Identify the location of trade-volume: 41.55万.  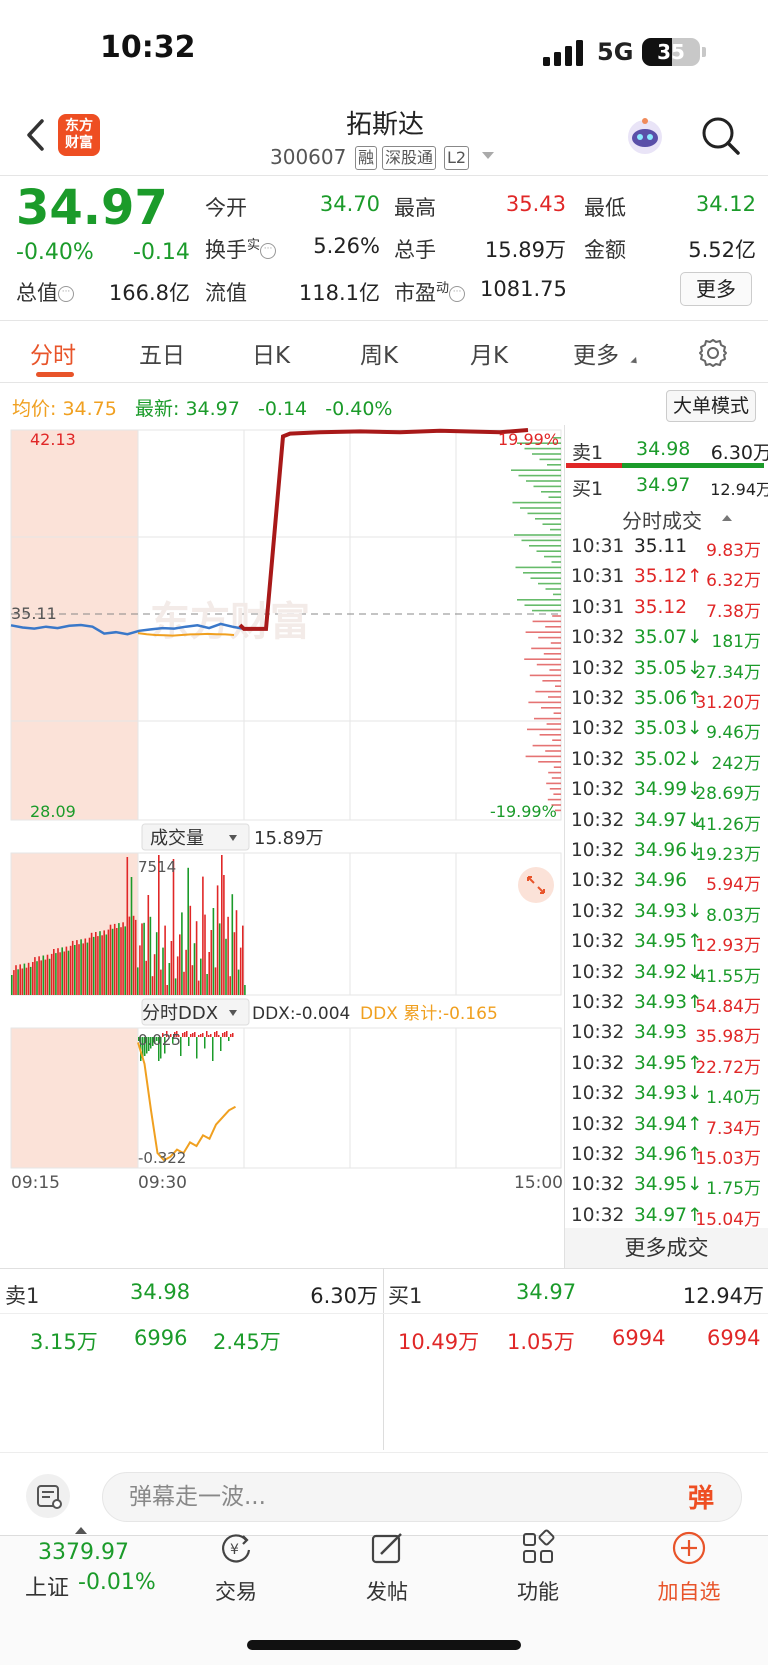
(728, 976).